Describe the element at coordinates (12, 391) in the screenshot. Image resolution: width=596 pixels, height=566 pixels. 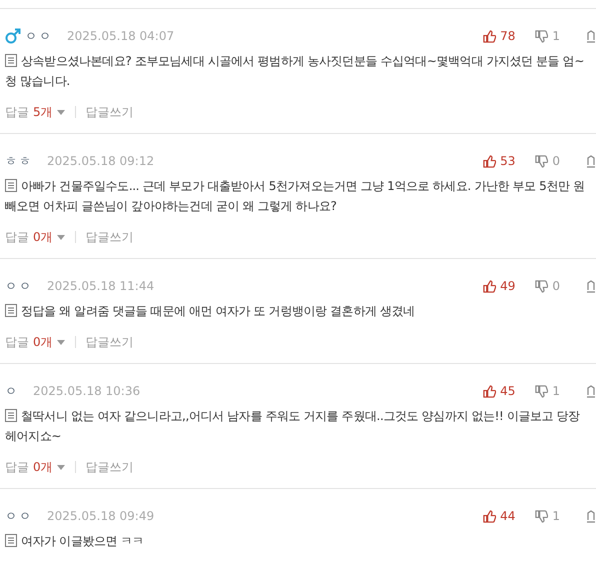
I see `author-name: ㅇ` at that location.